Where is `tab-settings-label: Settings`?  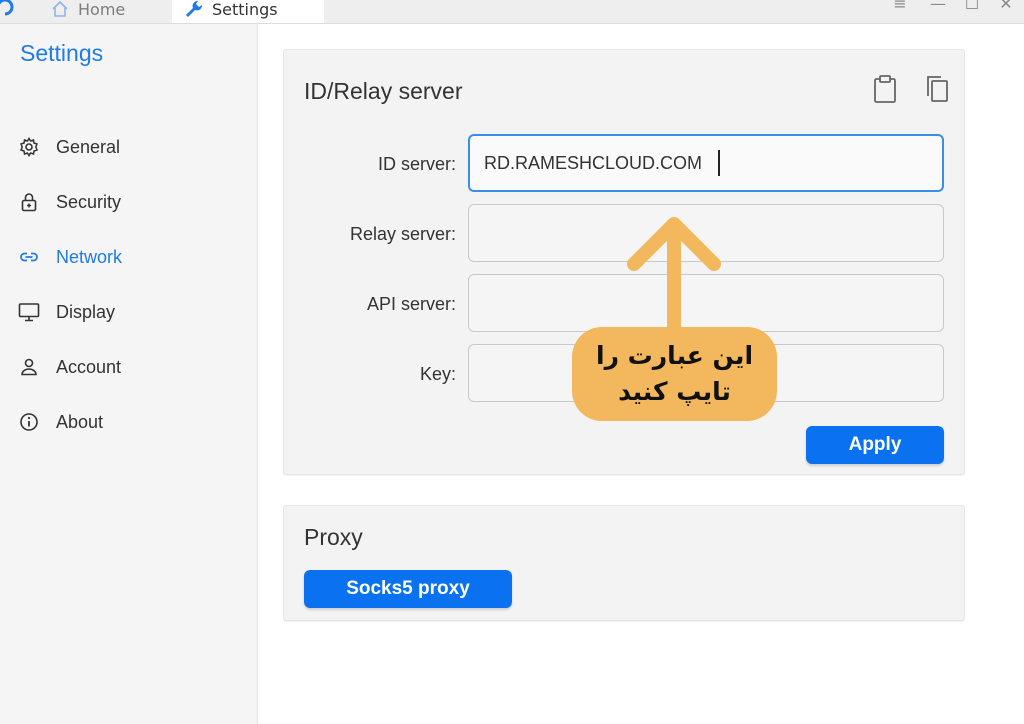
tab-settings-label: Settings is located at coordinates (245, 9).